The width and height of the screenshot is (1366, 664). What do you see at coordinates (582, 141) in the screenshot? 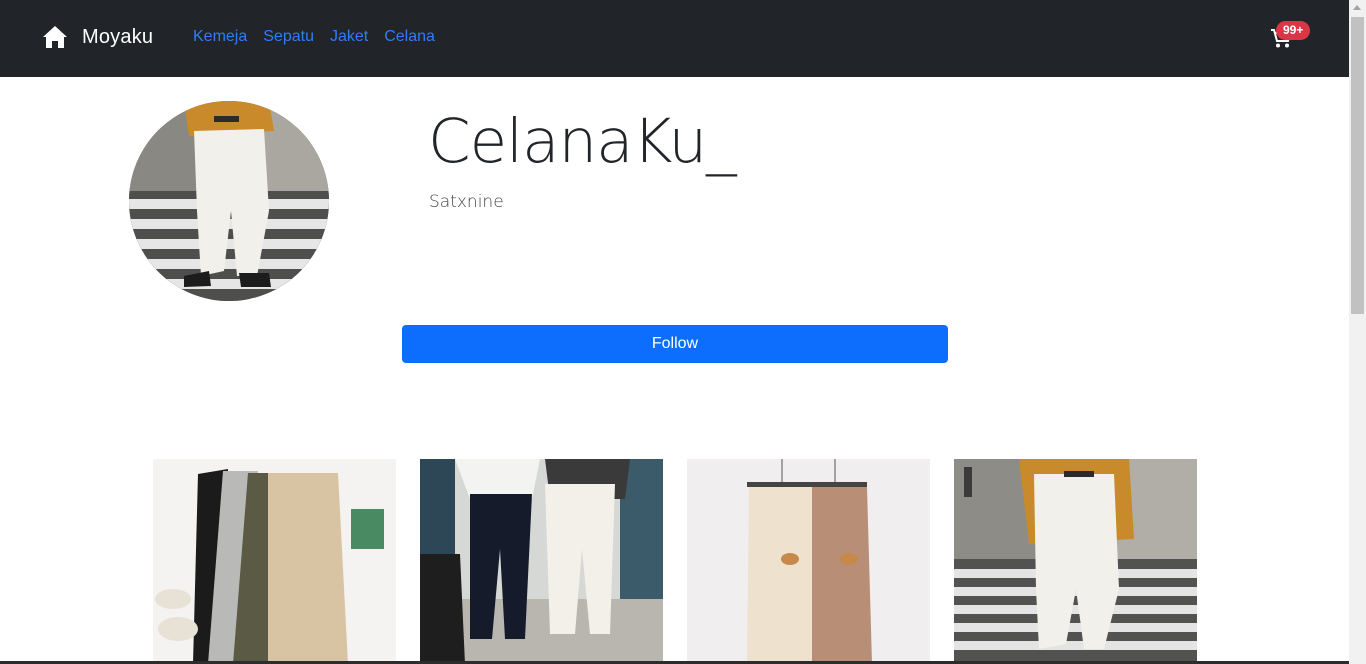
I see `profile-name: CelanaKu_` at bounding box center [582, 141].